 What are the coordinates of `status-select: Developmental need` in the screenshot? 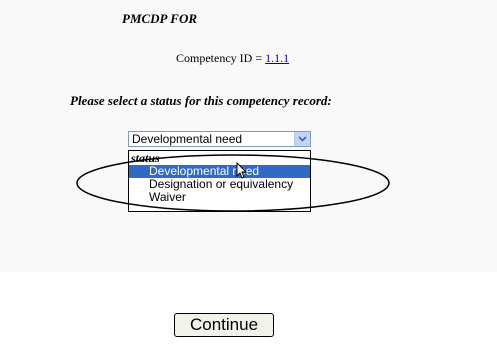 It's located at (219, 139).